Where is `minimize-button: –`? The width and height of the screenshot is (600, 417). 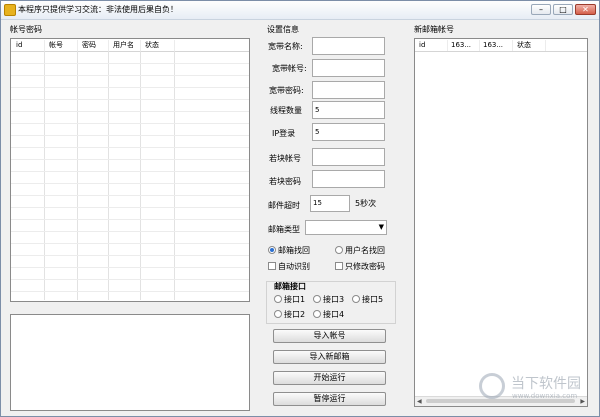 minimize-button: – is located at coordinates (541, 9).